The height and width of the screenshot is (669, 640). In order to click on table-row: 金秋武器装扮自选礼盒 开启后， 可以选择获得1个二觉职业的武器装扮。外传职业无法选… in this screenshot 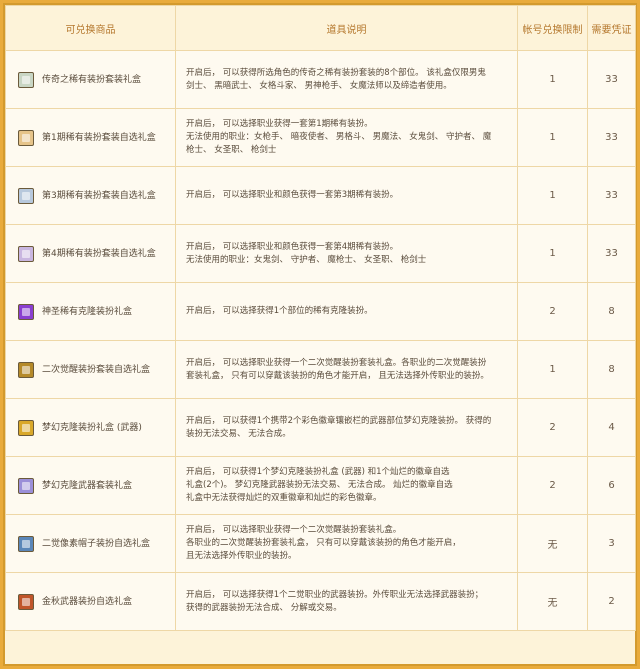, I will do `click(320, 601)`.